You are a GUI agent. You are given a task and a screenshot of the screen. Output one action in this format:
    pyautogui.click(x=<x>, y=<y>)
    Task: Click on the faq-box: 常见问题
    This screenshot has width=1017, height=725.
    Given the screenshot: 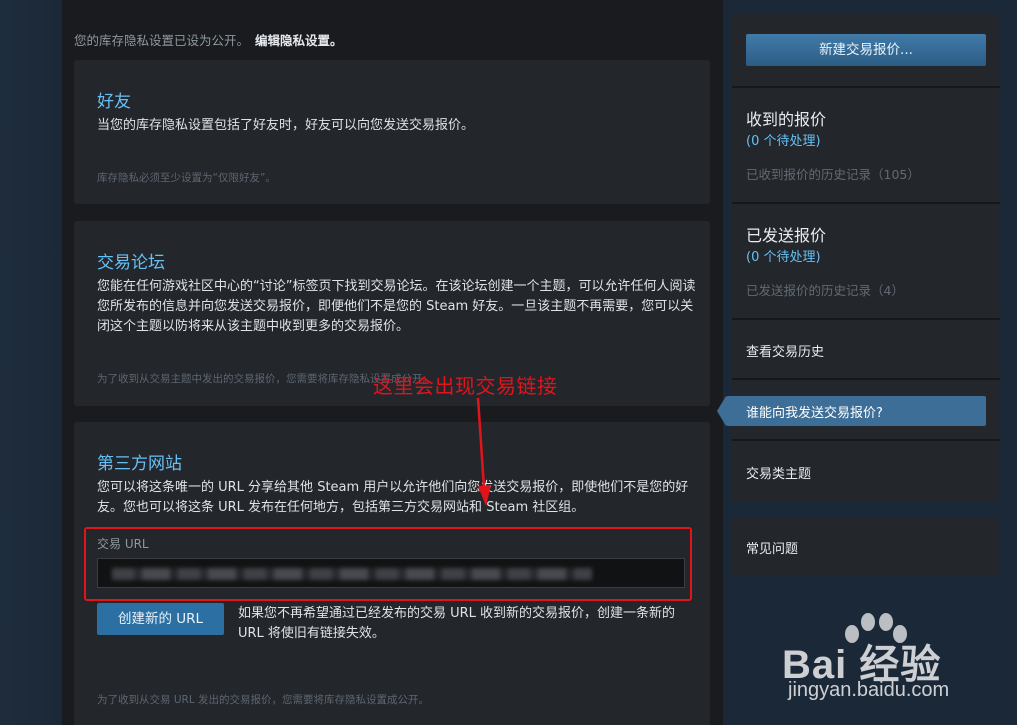 What is the action you would take?
    pyautogui.click(x=866, y=546)
    